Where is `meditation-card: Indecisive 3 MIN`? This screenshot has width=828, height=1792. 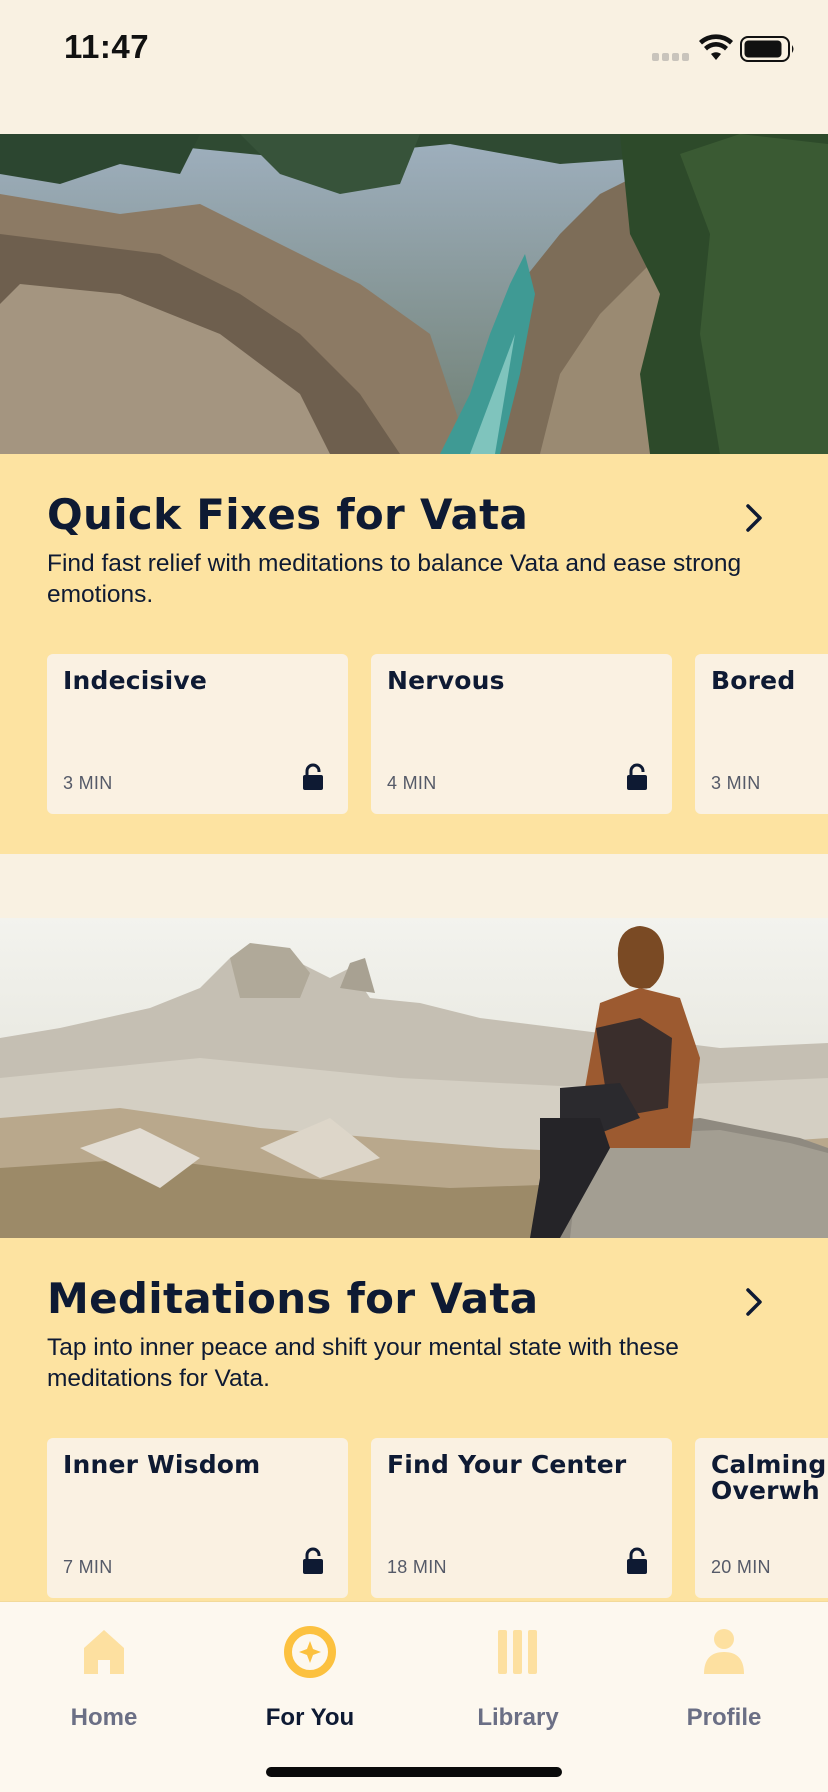 meditation-card: Indecisive 3 MIN is located at coordinates (197, 734).